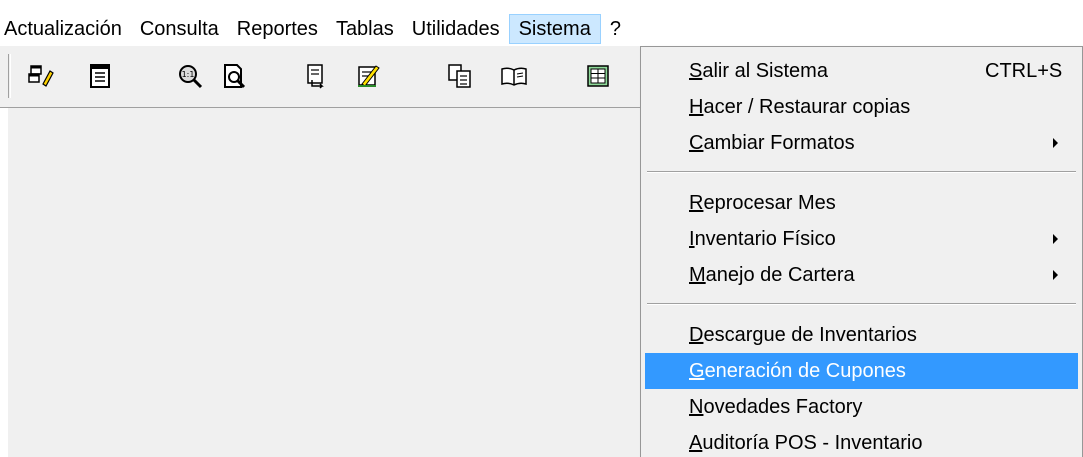 The width and height of the screenshot is (1083, 457). I want to click on mnemonic: C, so click(696, 143).